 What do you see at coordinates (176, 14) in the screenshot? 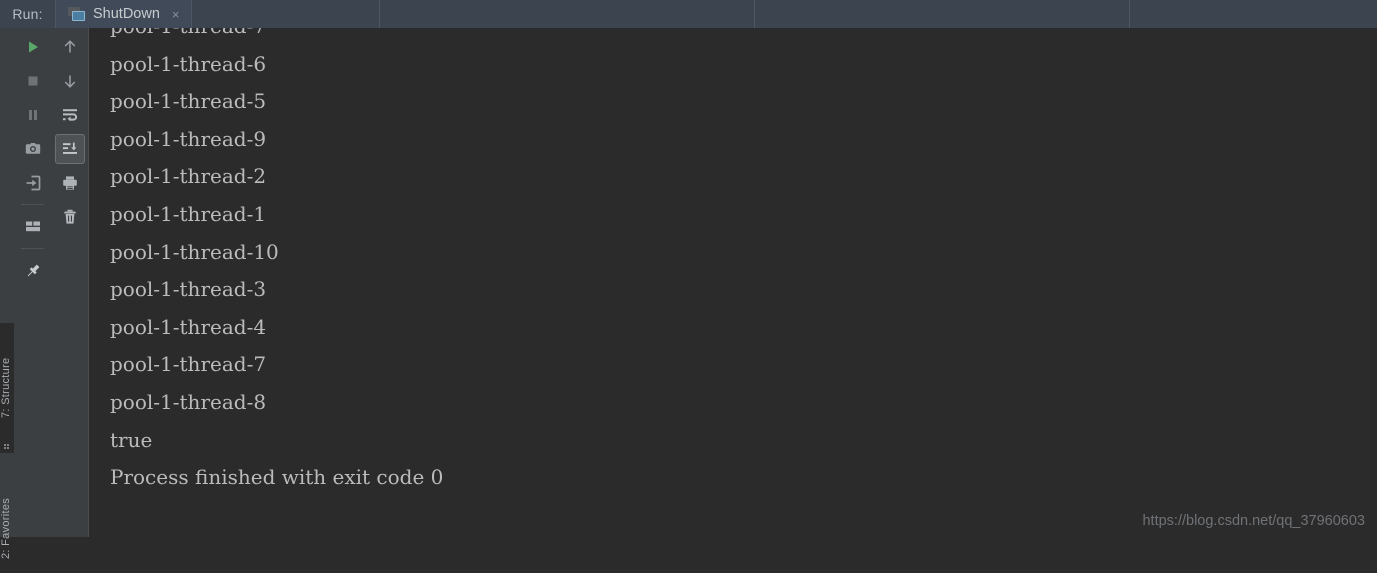
I see `close-icon: ×` at bounding box center [176, 14].